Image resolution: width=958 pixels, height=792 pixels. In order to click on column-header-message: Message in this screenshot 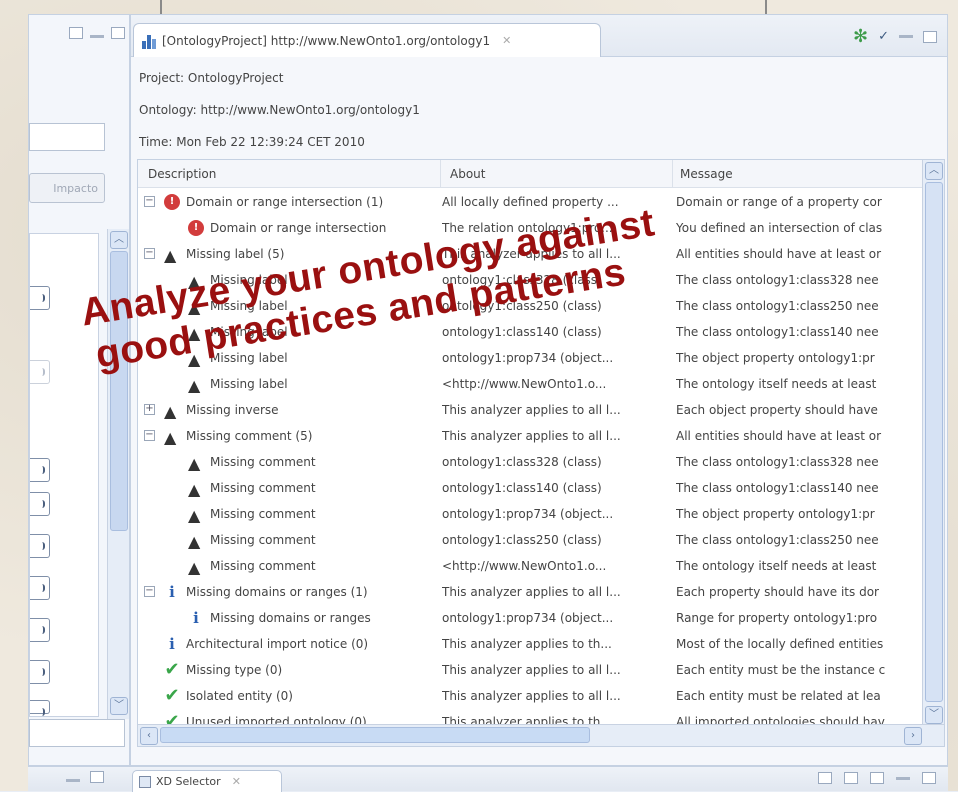, I will do `click(706, 174)`.